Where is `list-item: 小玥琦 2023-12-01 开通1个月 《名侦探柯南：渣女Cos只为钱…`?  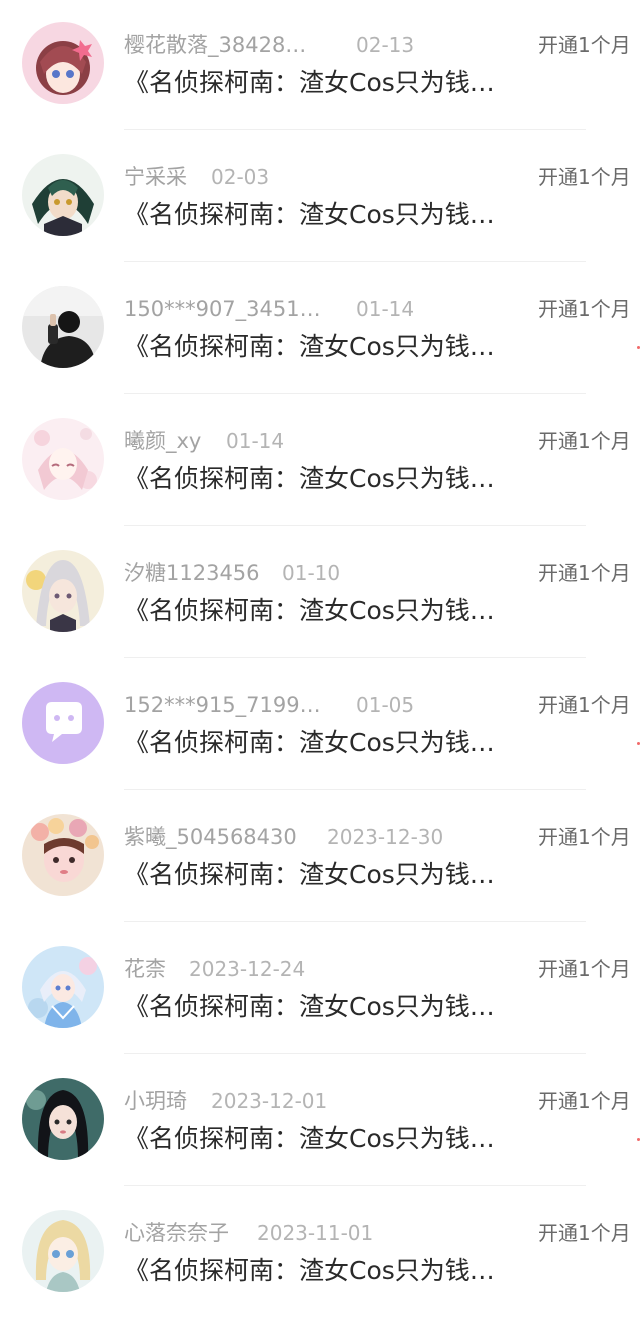
list-item: 小玥琦 2023-12-01 开通1个月 《名侦探柯南：渣女Cos只为钱… is located at coordinates (320, 1122).